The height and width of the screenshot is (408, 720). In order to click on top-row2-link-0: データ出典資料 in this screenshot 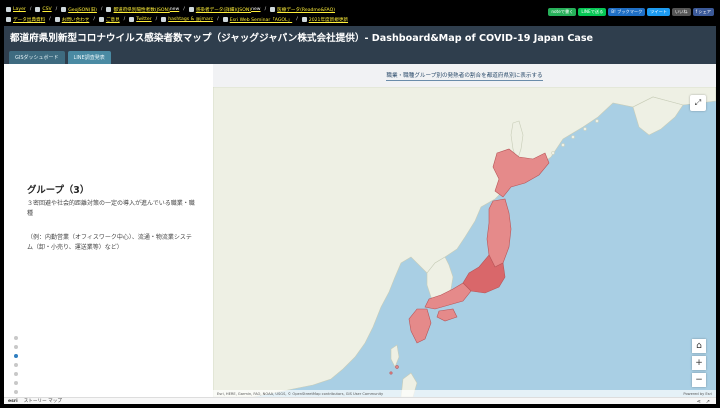, I will do `click(25, 20)`.